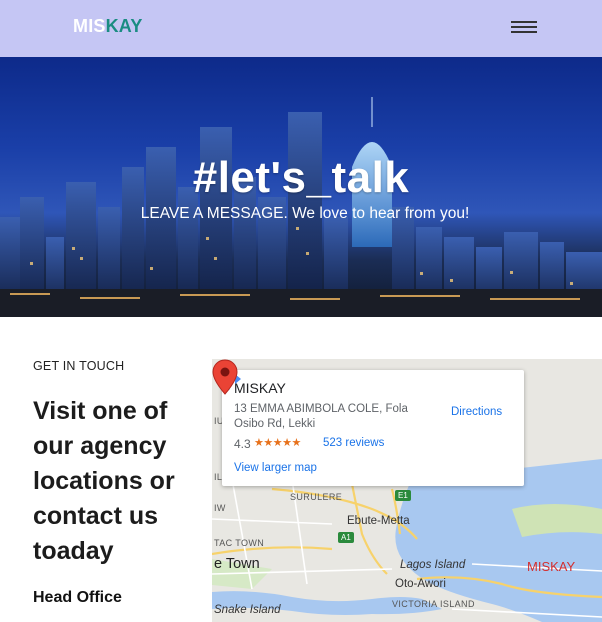 This screenshot has height=622, width=602. I want to click on rating-stars: ★★★★★, so click(277, 443).